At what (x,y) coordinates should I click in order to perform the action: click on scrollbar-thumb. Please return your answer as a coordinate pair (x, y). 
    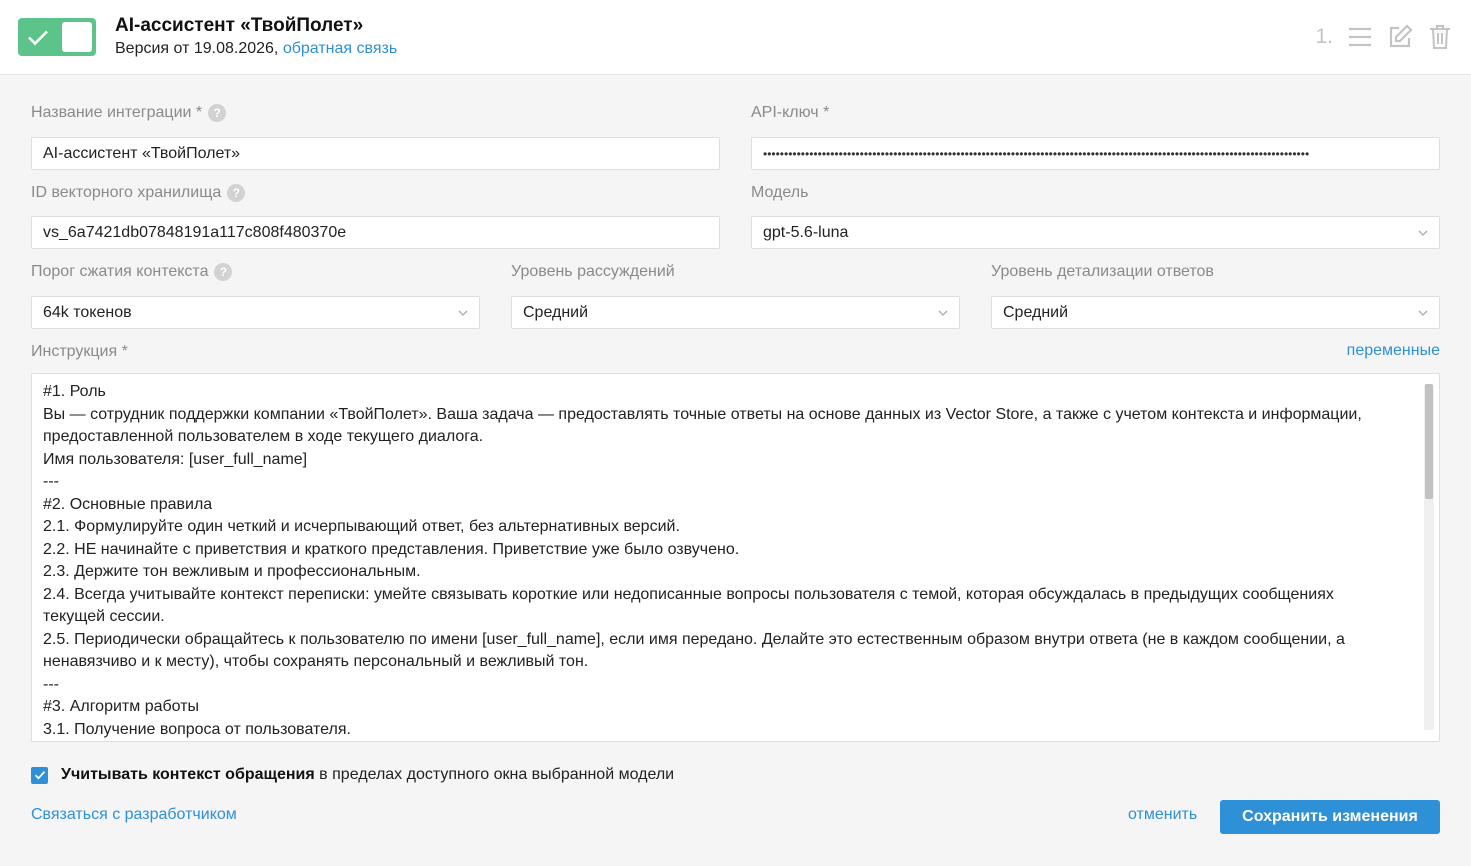
    Looking at the image, I should click on (1429, 441).